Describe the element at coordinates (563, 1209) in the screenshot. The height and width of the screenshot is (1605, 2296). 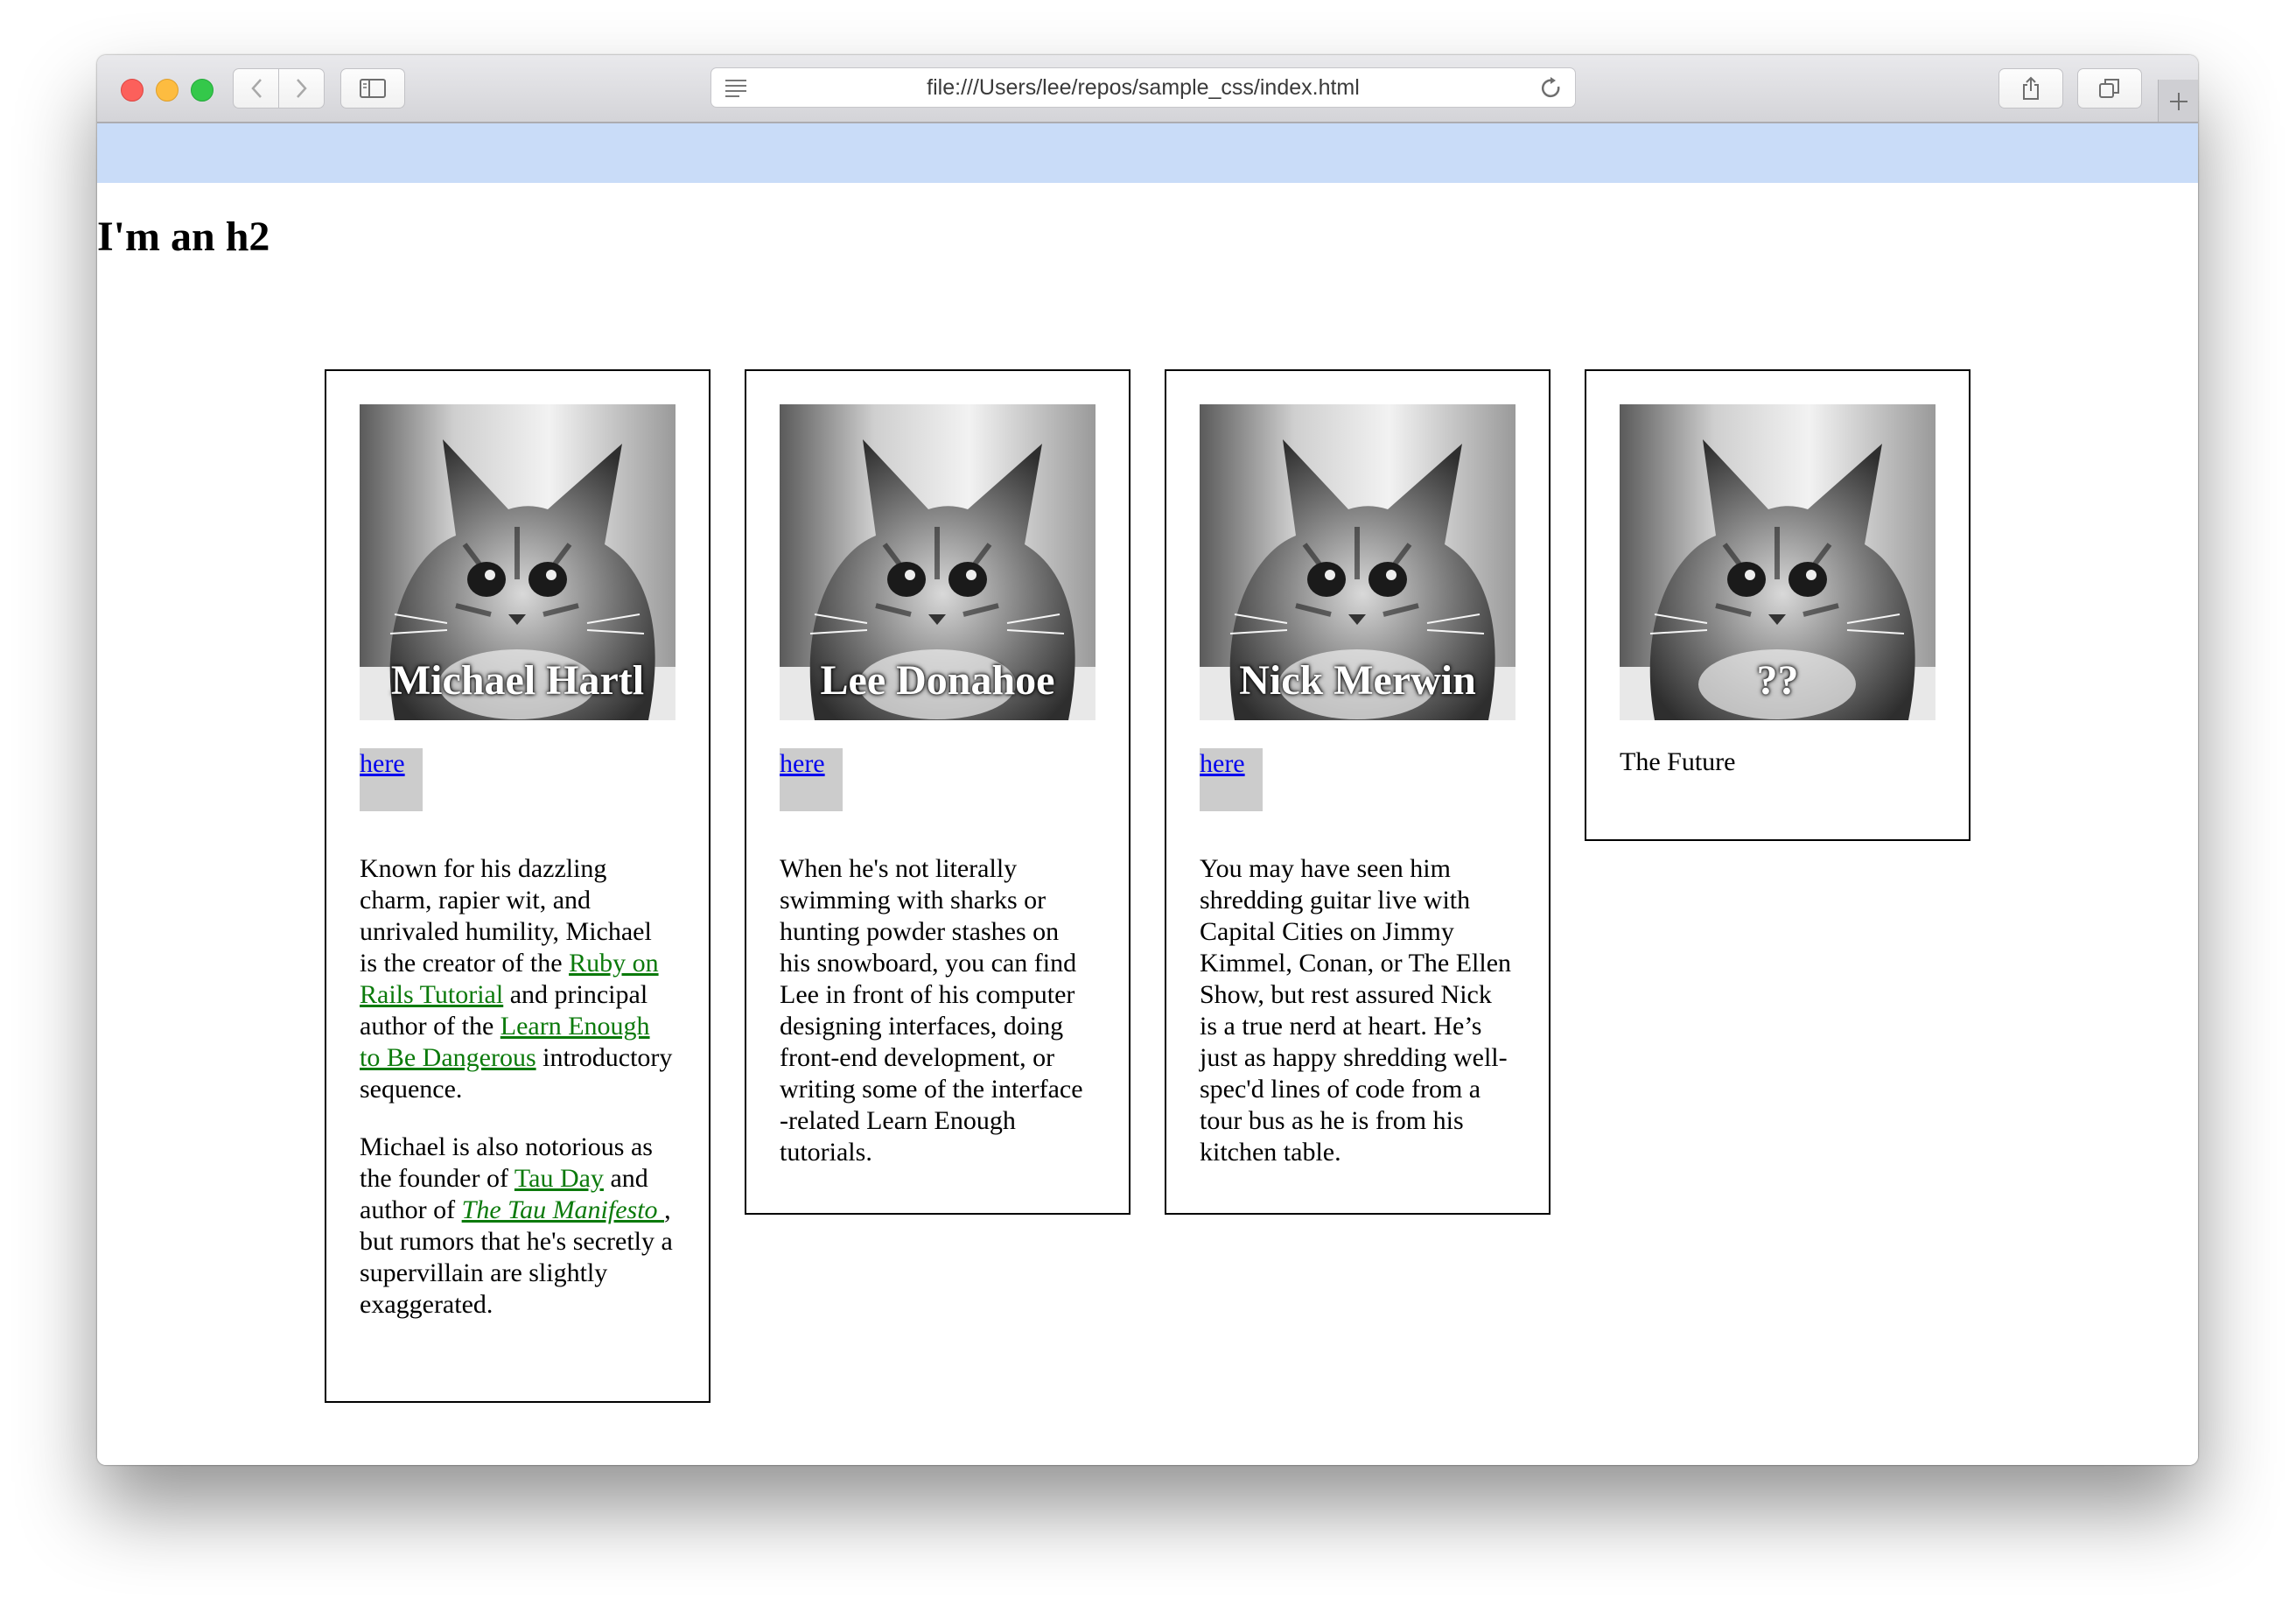
I see `tau-manifesto-link: The Tau Manifesto` at that location.